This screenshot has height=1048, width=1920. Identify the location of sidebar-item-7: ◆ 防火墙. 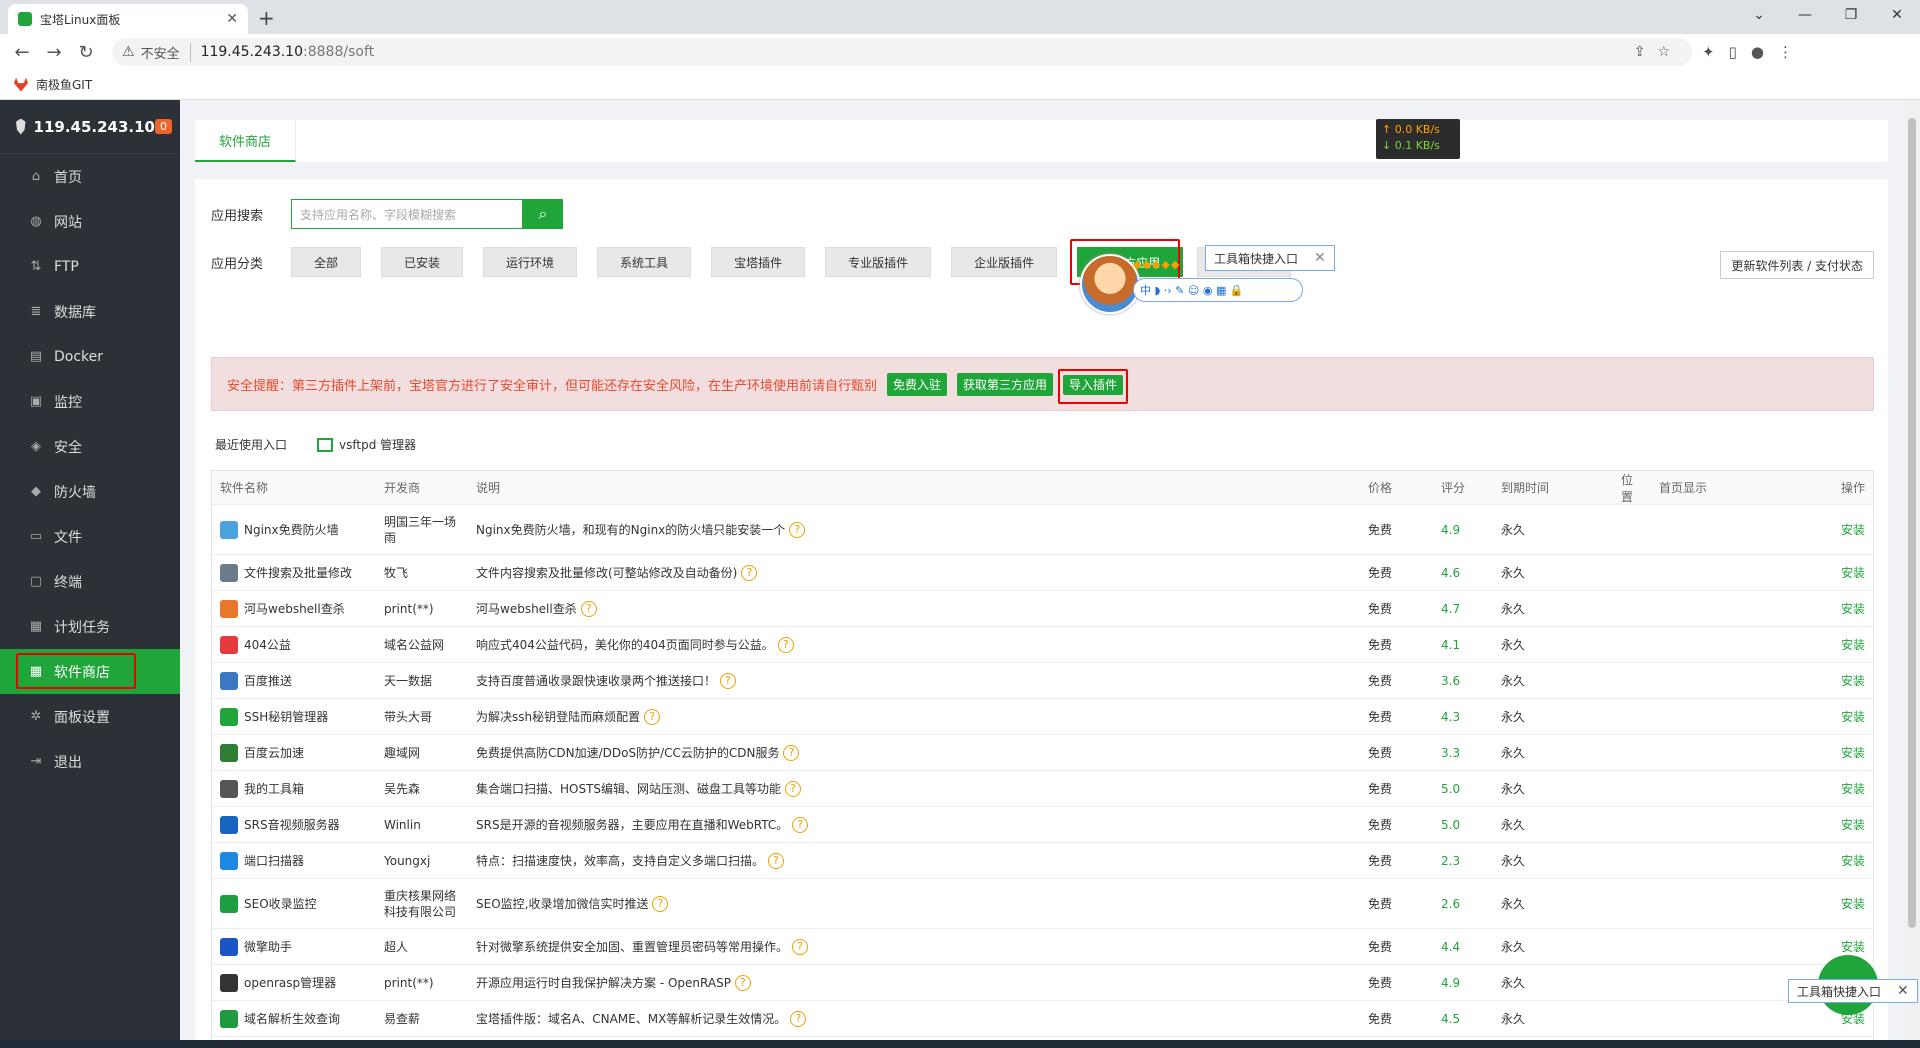
(90, 491).